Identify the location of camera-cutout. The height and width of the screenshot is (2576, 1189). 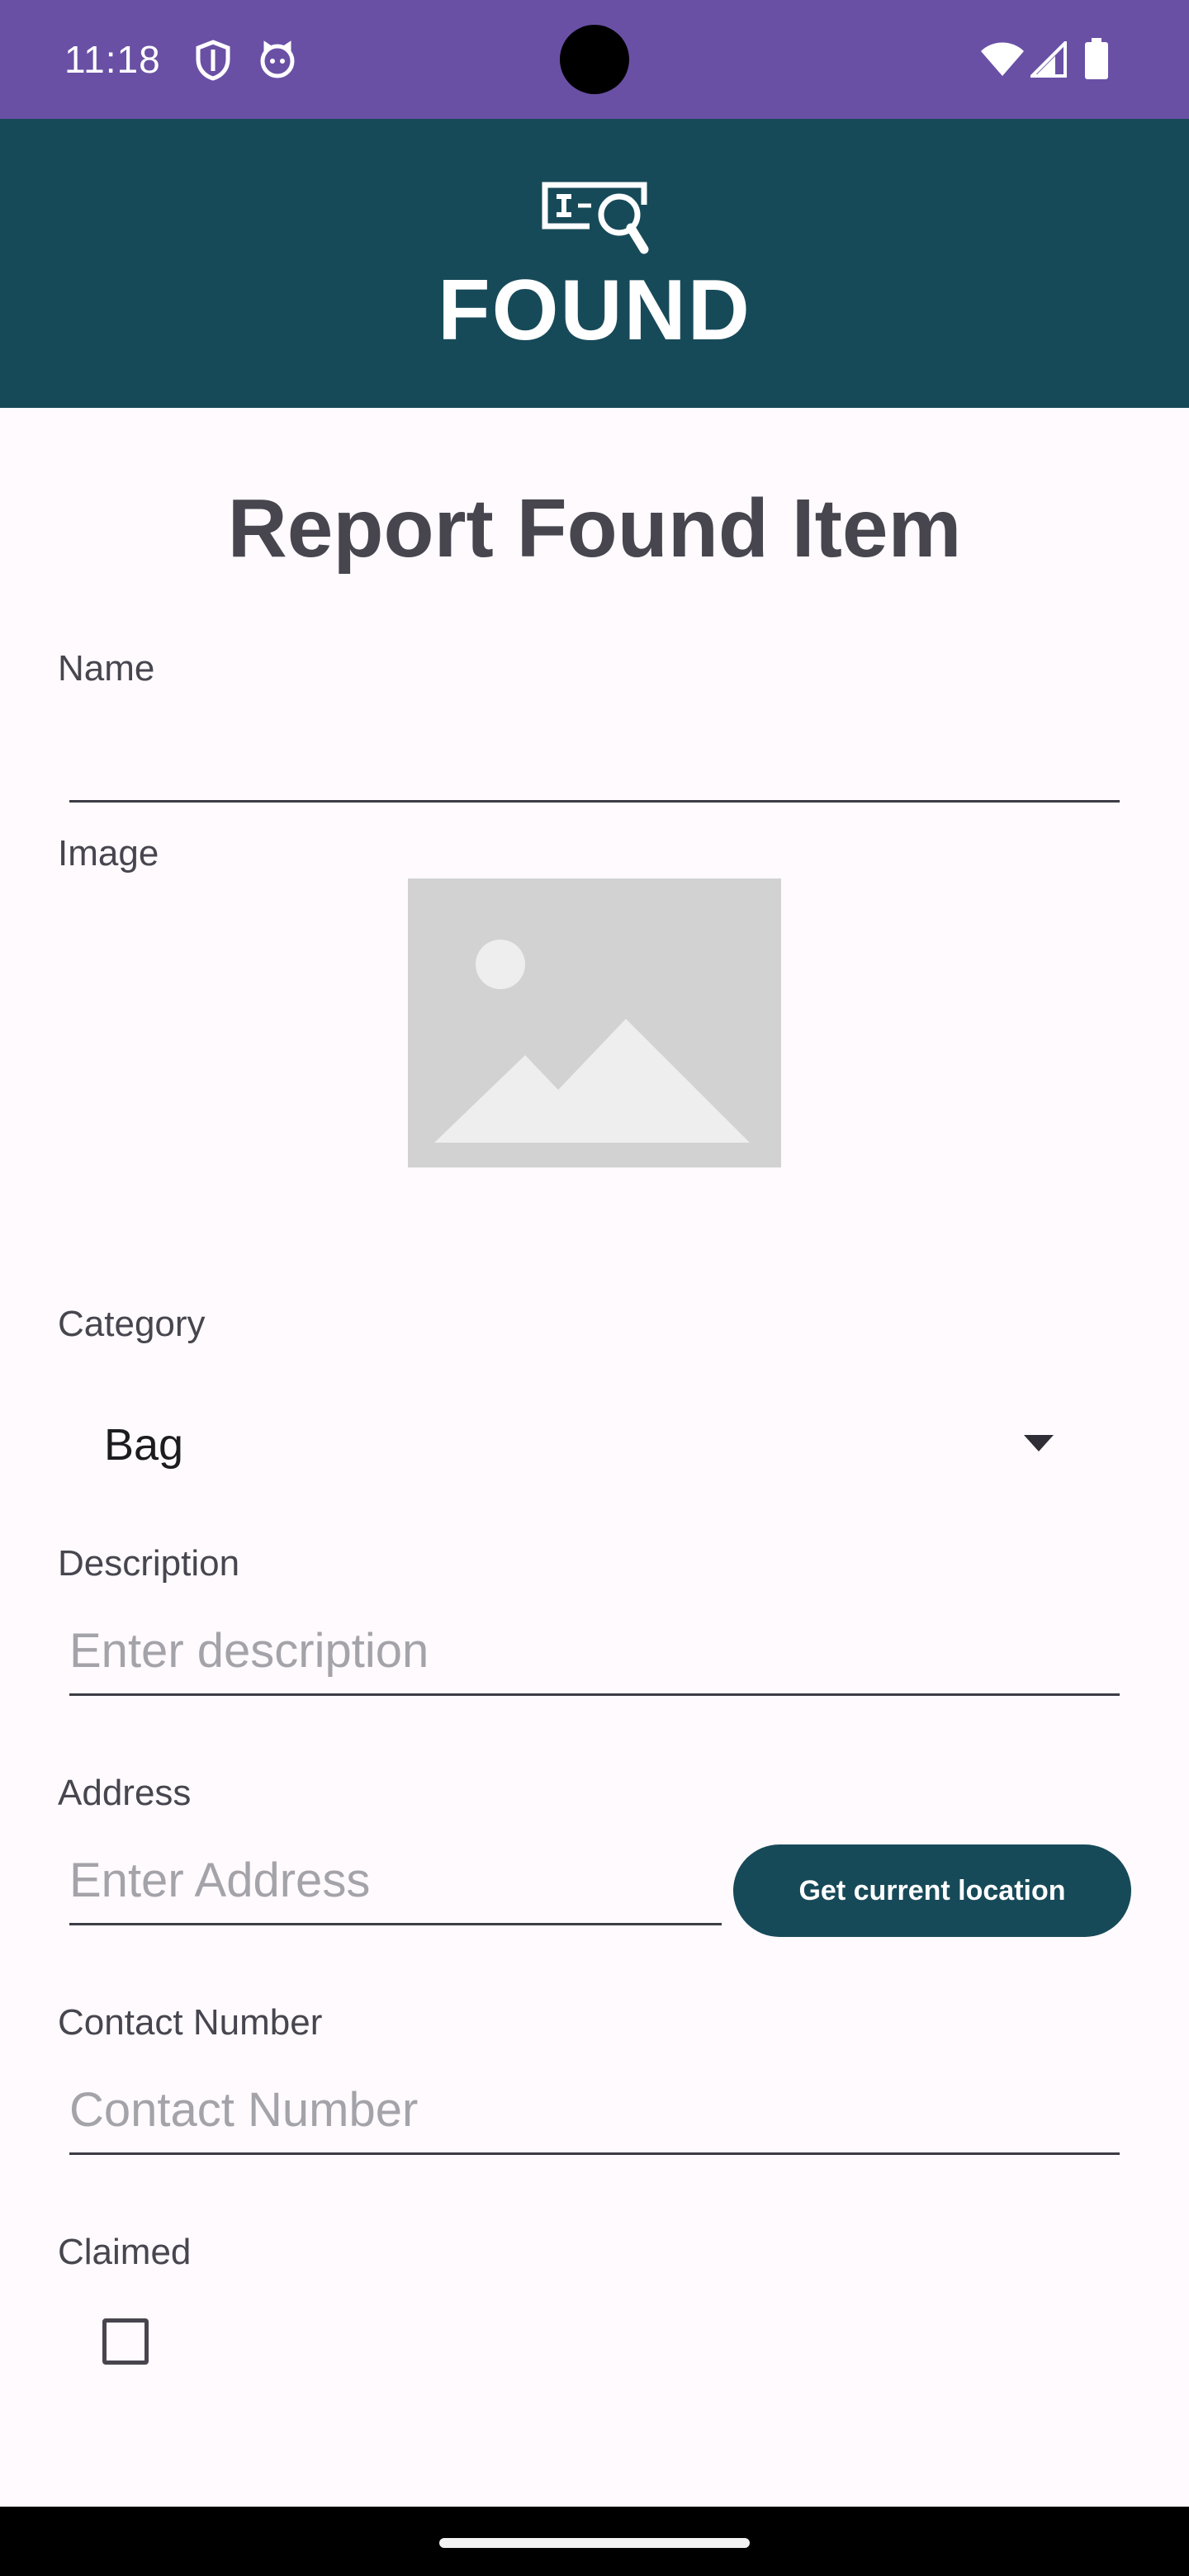
(594, 59).